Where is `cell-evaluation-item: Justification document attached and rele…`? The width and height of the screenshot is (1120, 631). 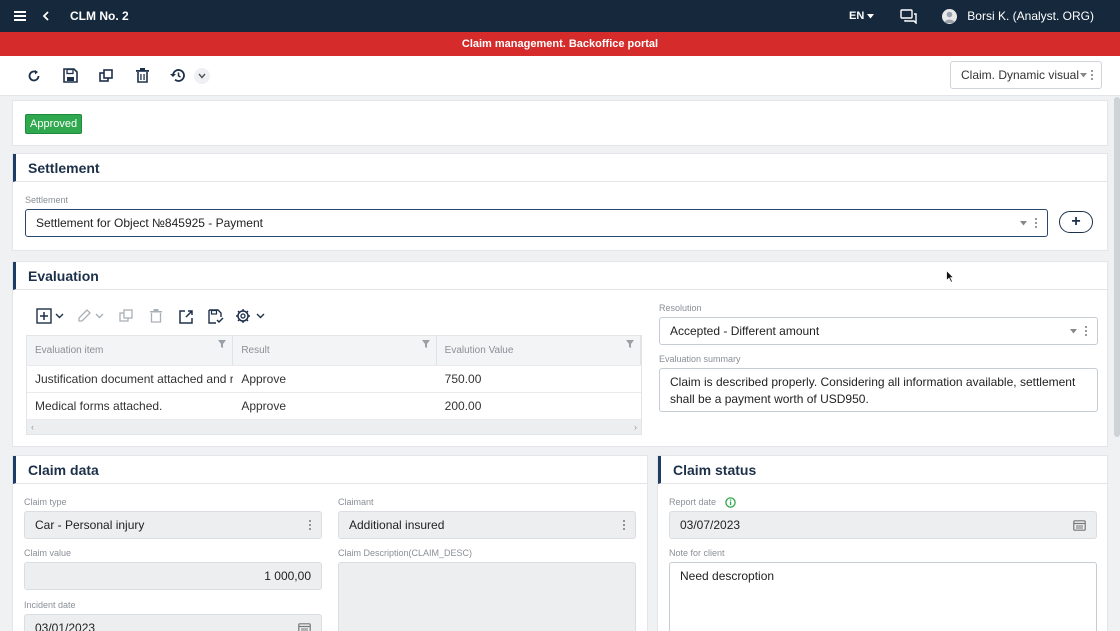
cell-evaluation-item: Justification document attached and rele… is located at coordinates (134, 379).